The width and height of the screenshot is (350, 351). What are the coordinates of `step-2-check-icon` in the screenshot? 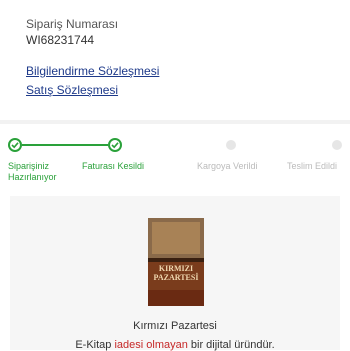 It's located at (115, 145).